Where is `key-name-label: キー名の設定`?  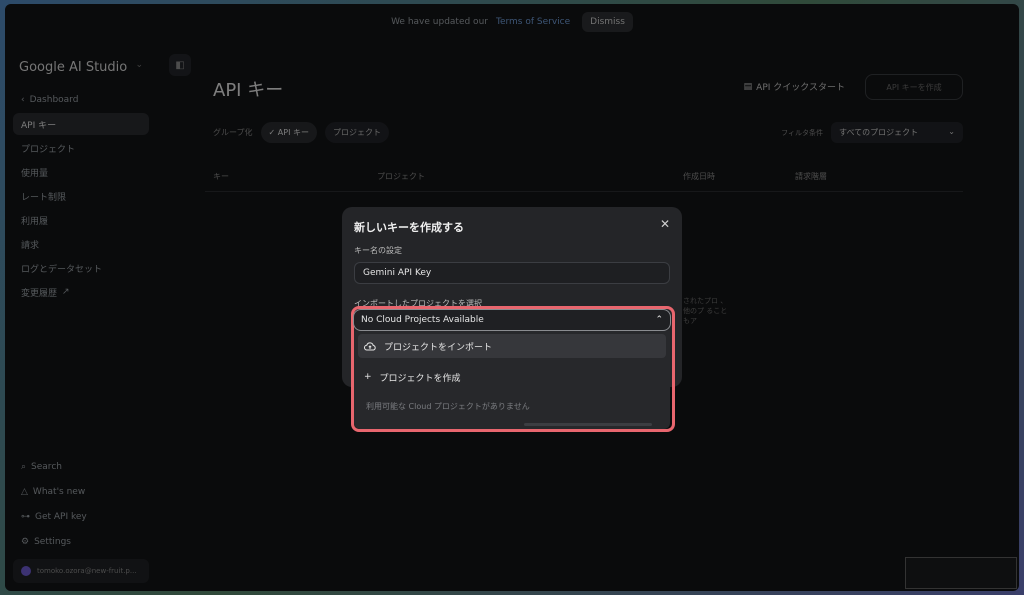 key-name-label: キー名の設定 is located at coordinates (378, 250).